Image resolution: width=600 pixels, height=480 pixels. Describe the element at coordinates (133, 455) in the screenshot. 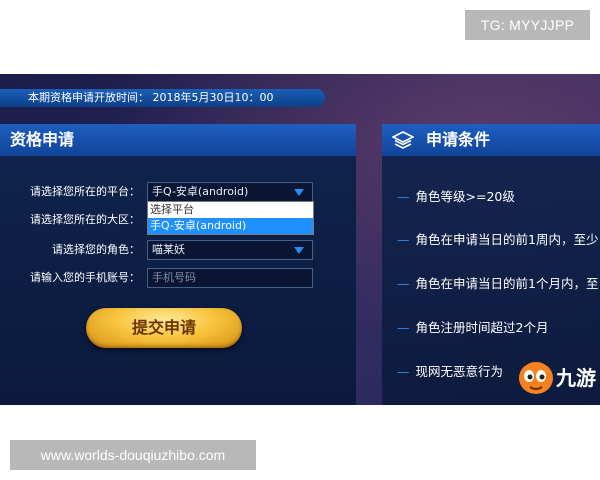

I see `website-watermark: www.worlds-douqiuzhibo.com` at that location.